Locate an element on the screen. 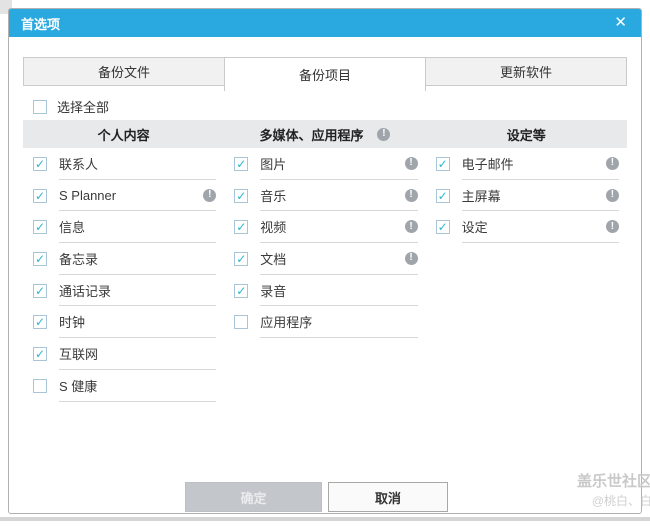 The image size is (650, 531). dialog-titlebar: 首选项 ✕ is located at coordinates (325, 23).